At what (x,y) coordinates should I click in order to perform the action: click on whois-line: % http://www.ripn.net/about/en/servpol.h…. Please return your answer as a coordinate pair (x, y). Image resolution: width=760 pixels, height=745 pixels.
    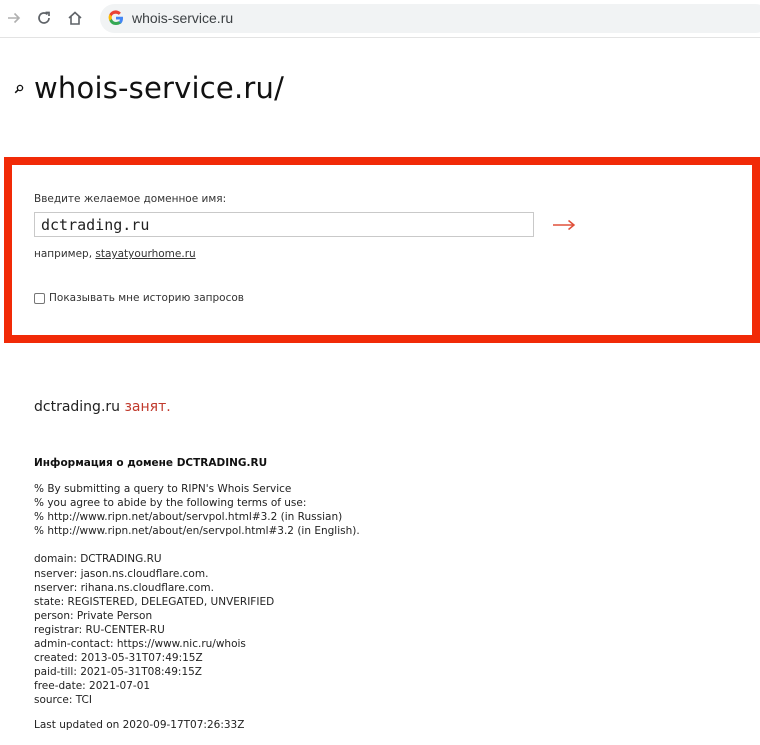
    Looking at the image, I should click on (197, 531).